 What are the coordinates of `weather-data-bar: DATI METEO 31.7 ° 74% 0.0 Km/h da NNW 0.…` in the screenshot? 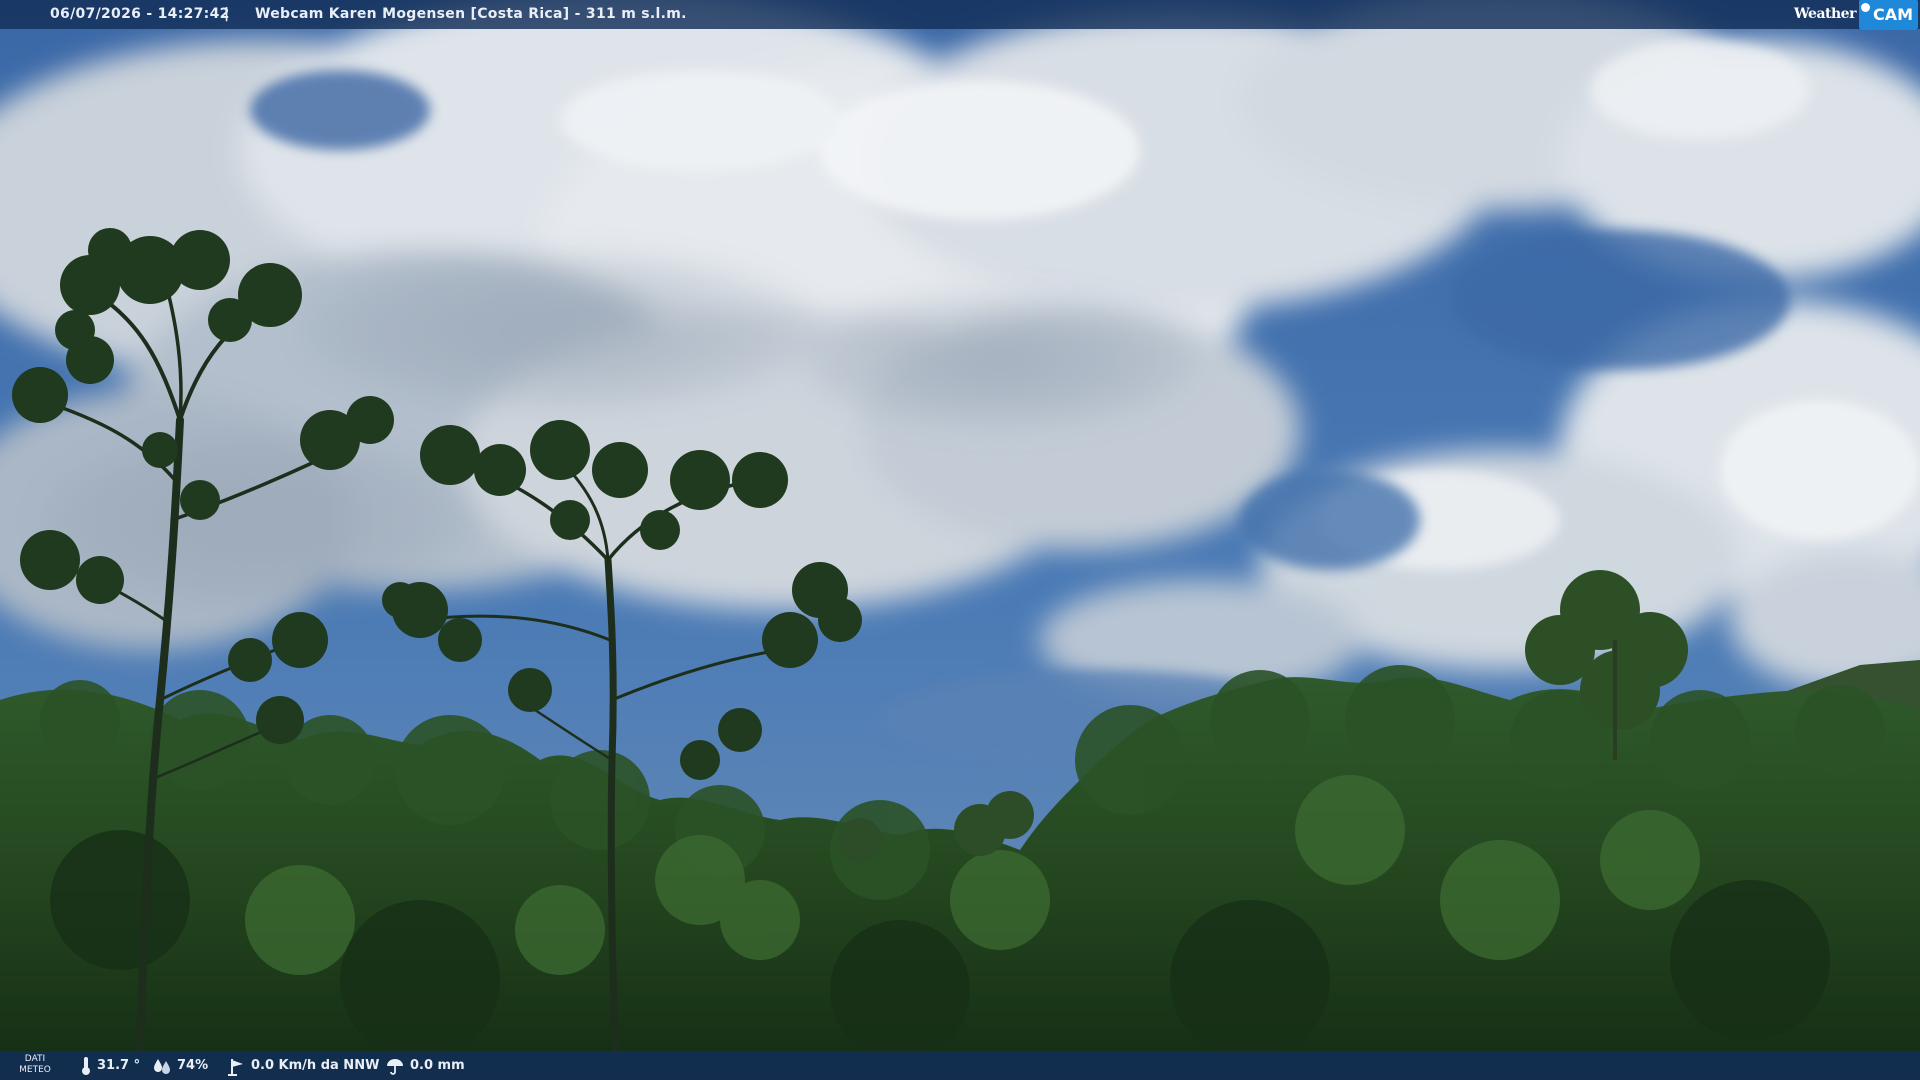 It's located at (960, 1065).